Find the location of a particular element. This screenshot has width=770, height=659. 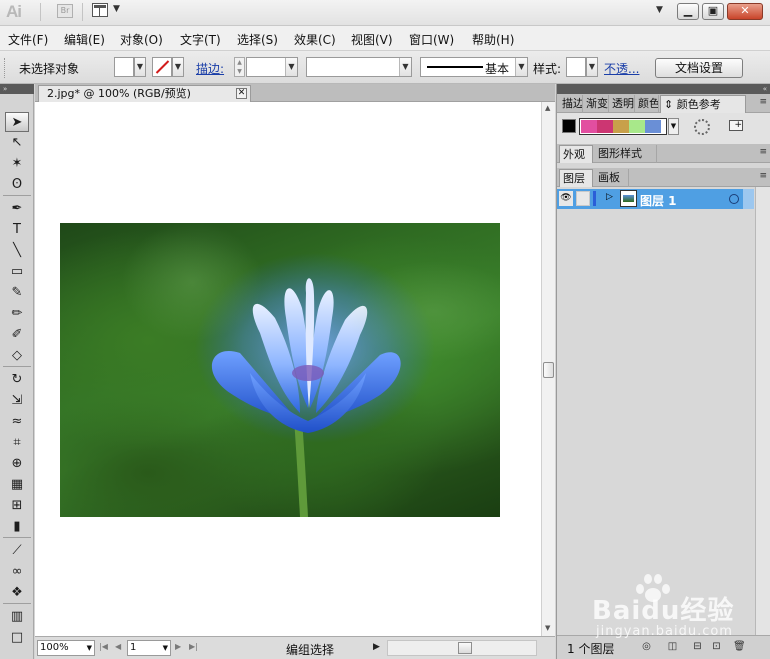

column-graph-tool-icon: ▥ is located at coordinates (17, 617).